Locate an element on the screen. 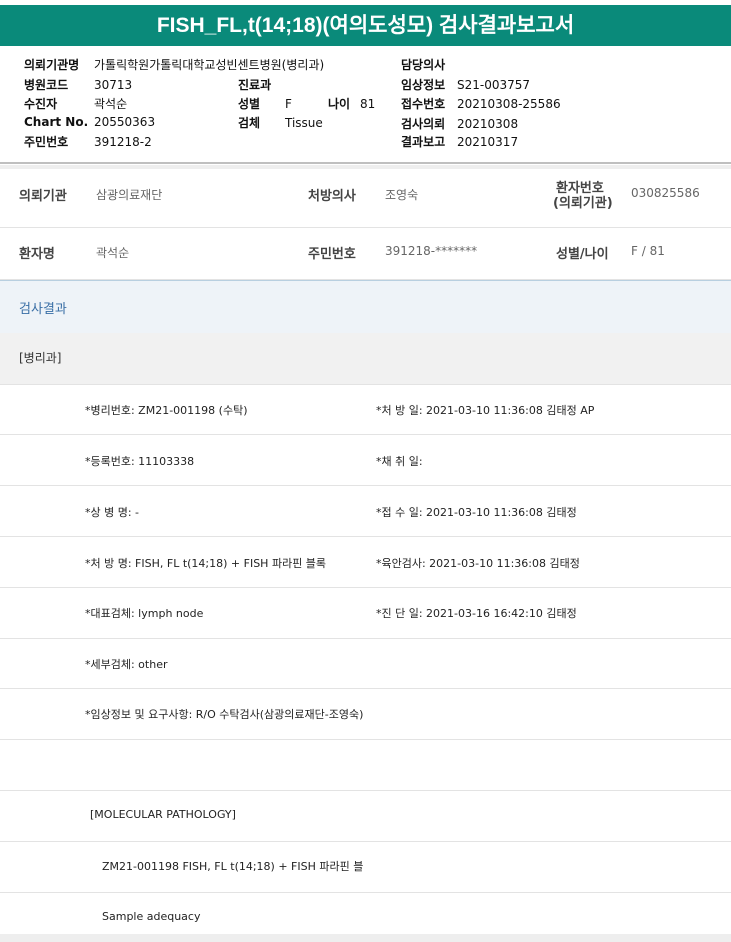 This screenshot has height=942, width=731. result-left-2: *등록번호: 11103338 is located at coordinates (140, 461).